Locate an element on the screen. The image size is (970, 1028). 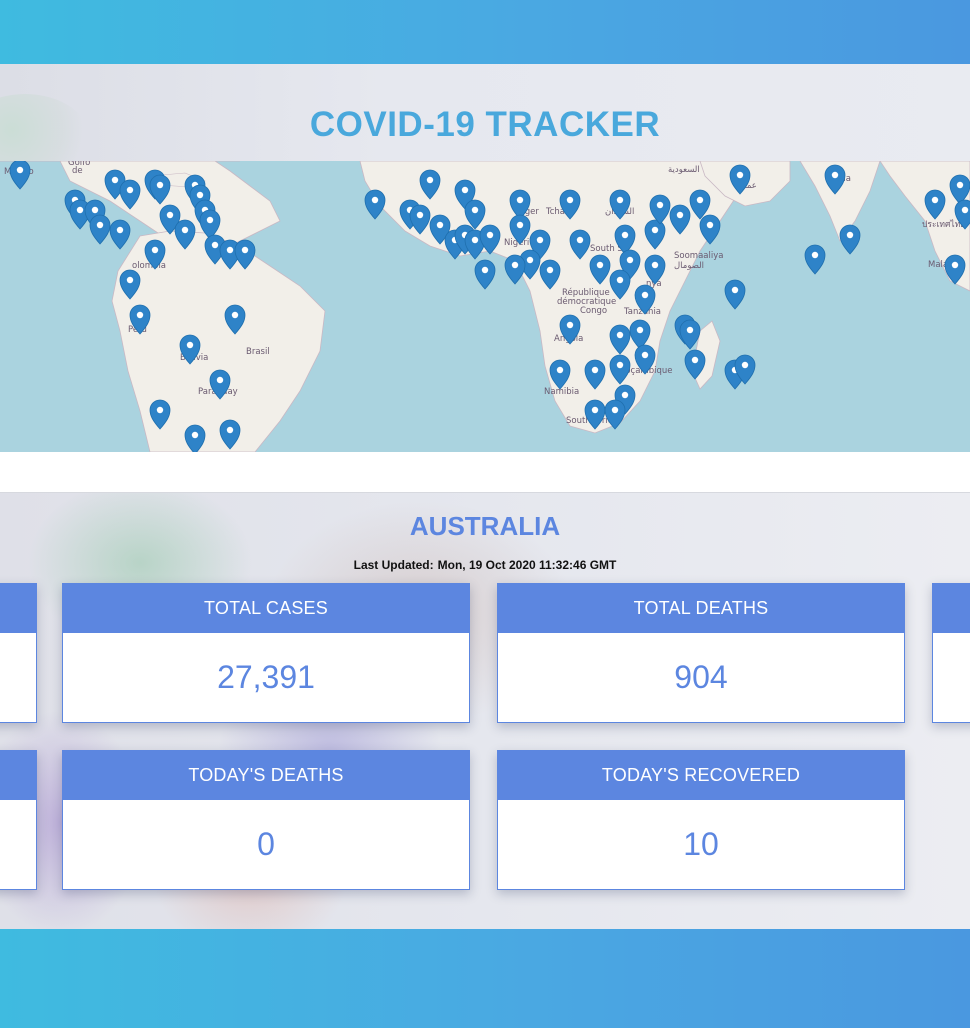
stat-card-partial-right is located at coordinates (951, 653).